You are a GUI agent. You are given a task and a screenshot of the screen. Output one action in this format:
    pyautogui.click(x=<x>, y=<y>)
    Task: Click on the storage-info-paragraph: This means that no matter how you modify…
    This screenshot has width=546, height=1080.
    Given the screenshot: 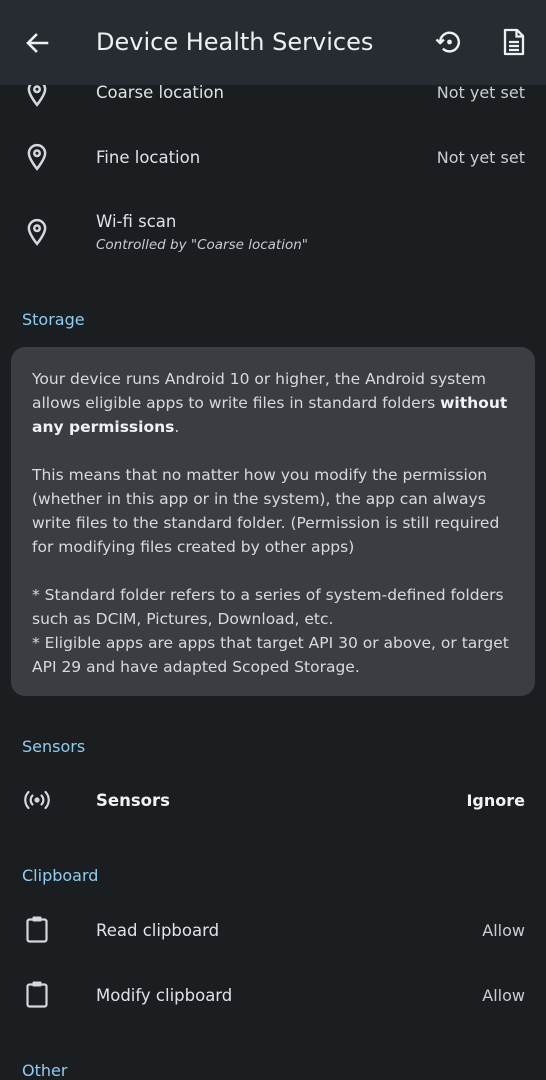 What is the action you would take?
    pyautogui.click(x=266, y=511)
    